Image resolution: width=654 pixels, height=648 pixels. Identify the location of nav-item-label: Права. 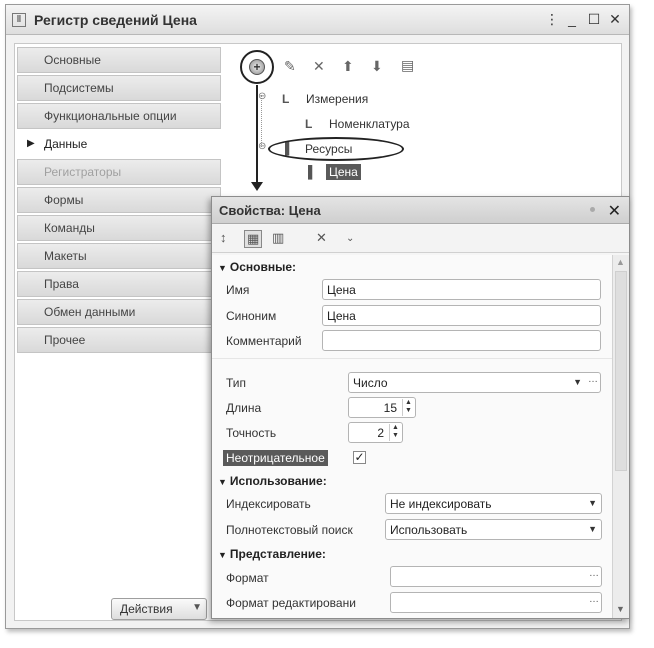
(61, 284).